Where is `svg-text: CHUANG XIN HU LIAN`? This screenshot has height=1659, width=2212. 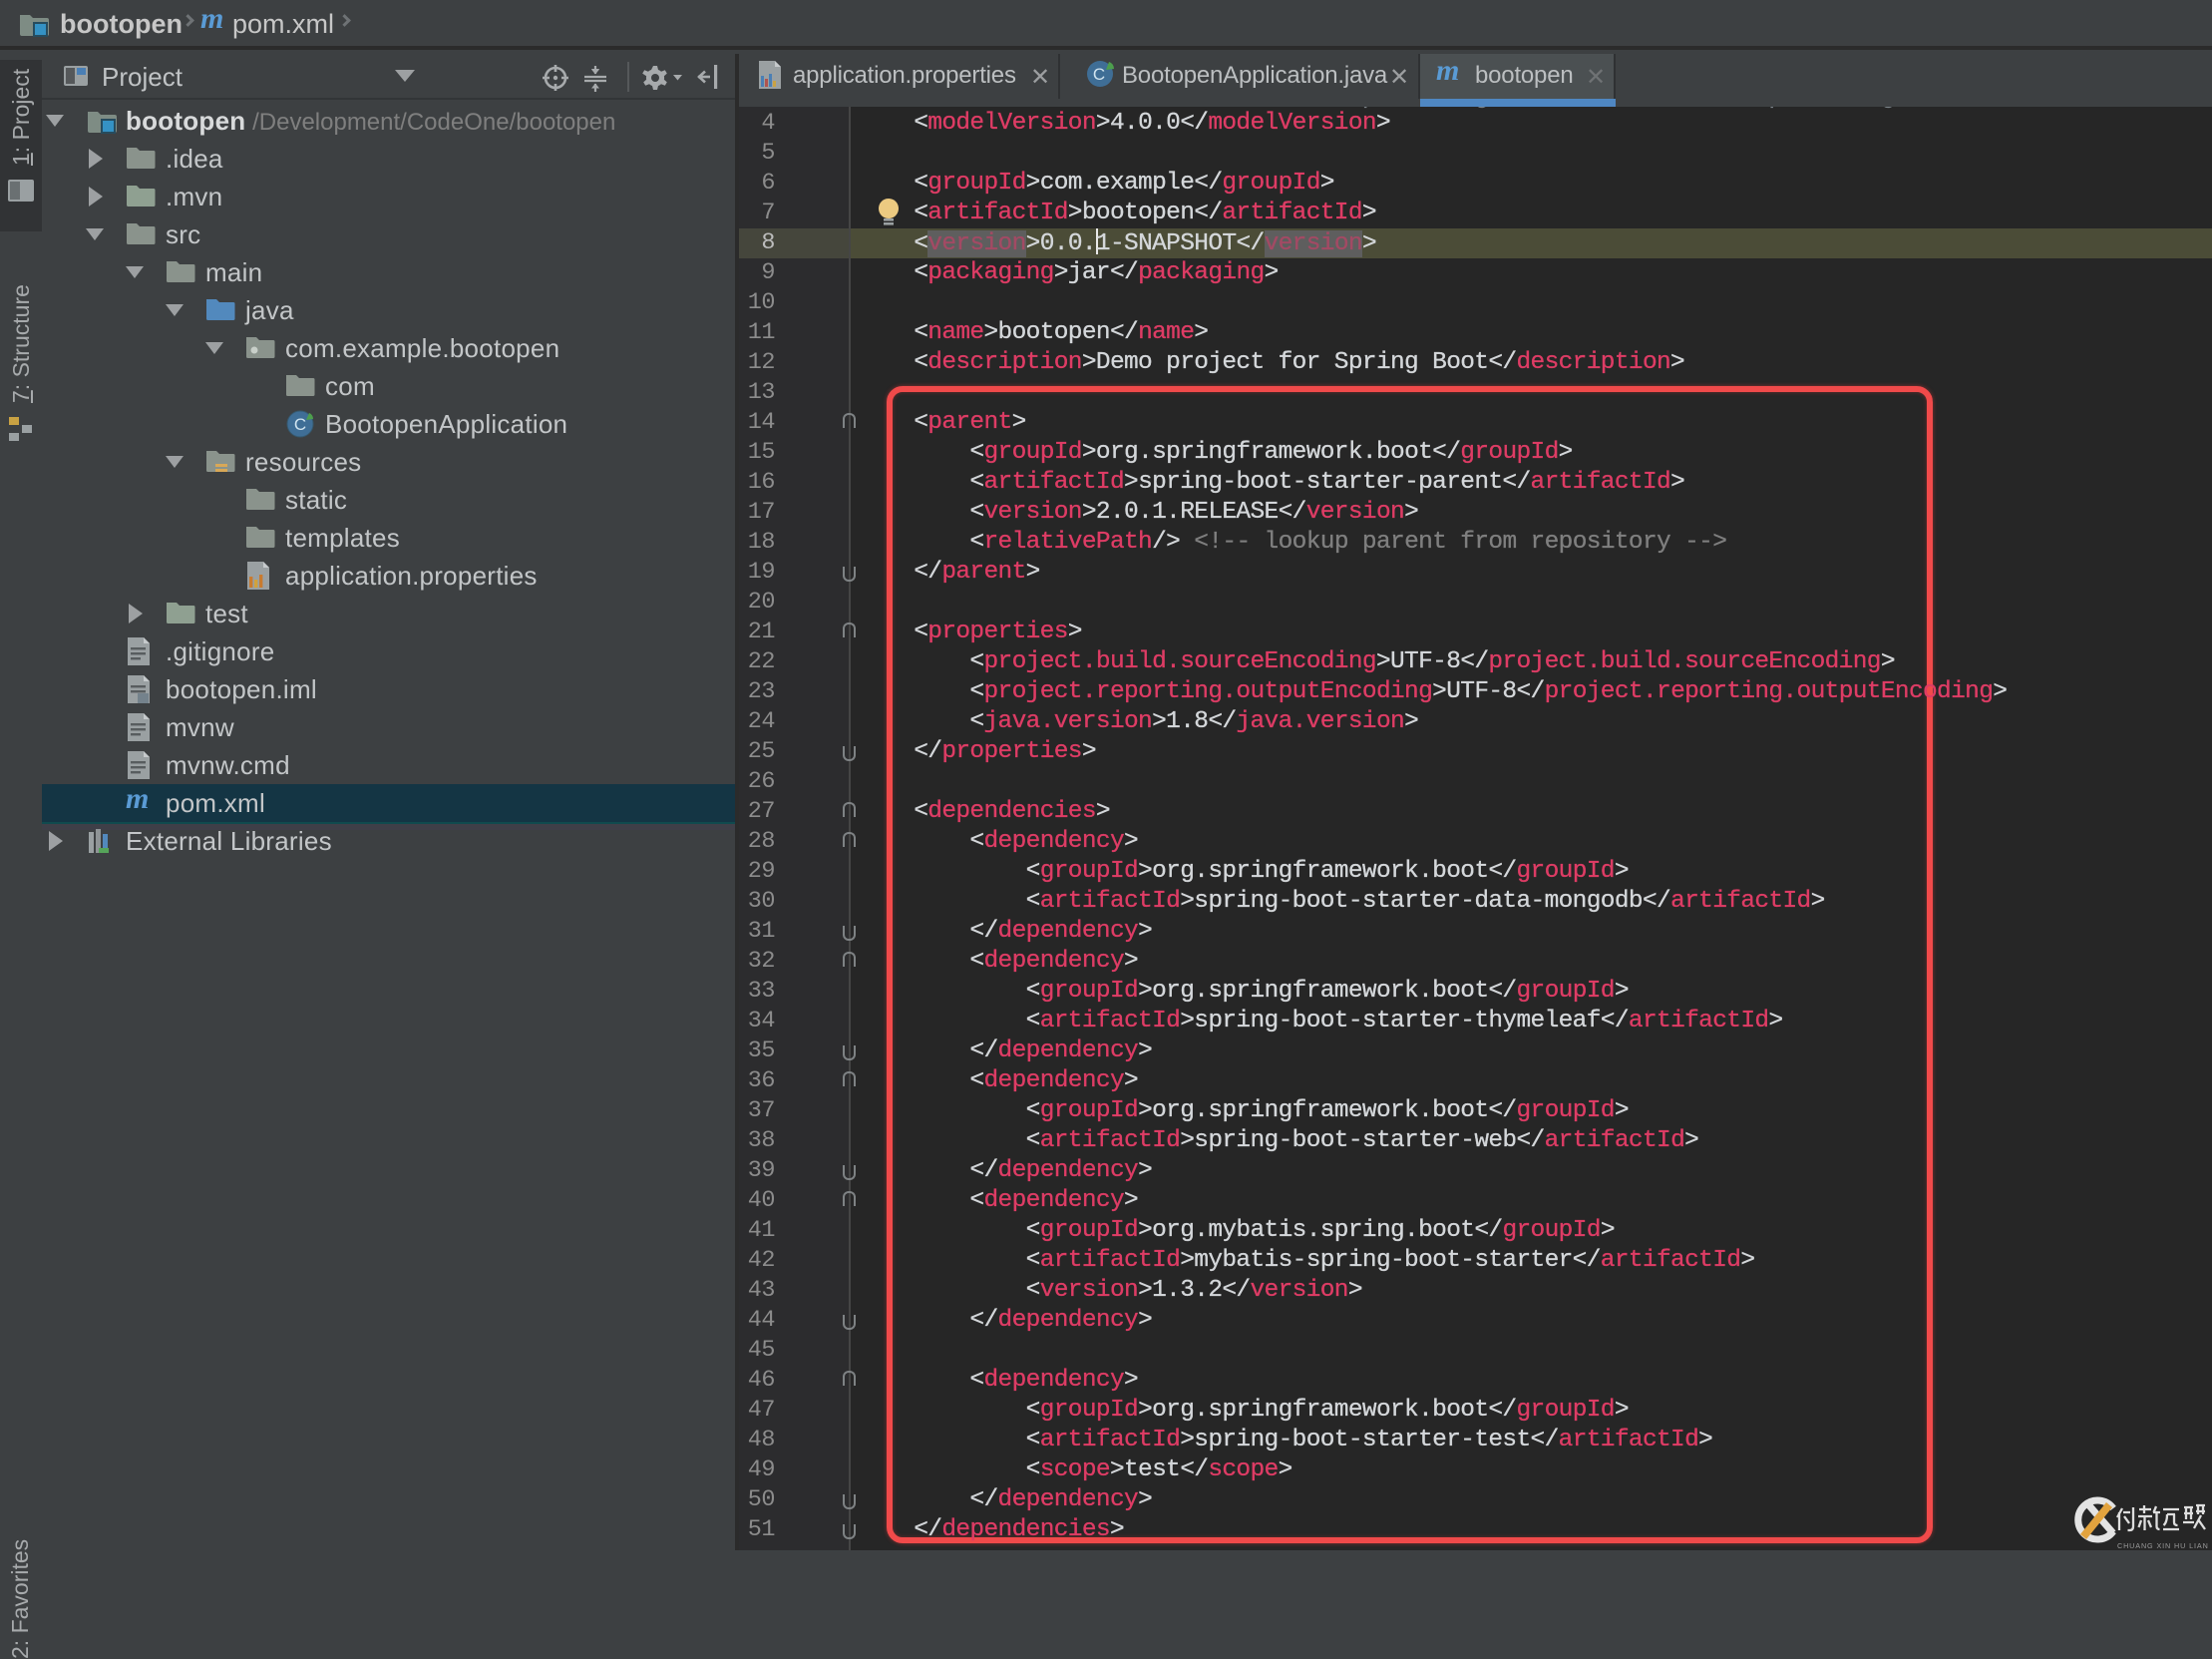
svg-text: CHUANG XIN HU LIAN is located at coordinates (2163, 1545).